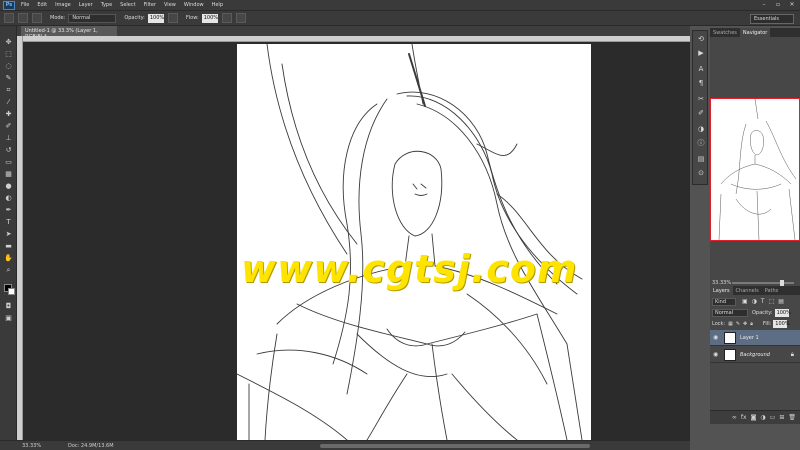 The image size is (800, 450). What do you see at coordinates (754, 417) in the screenshot?
I see `layer-mask-icon: ◙` at bounding box center [754, 417].